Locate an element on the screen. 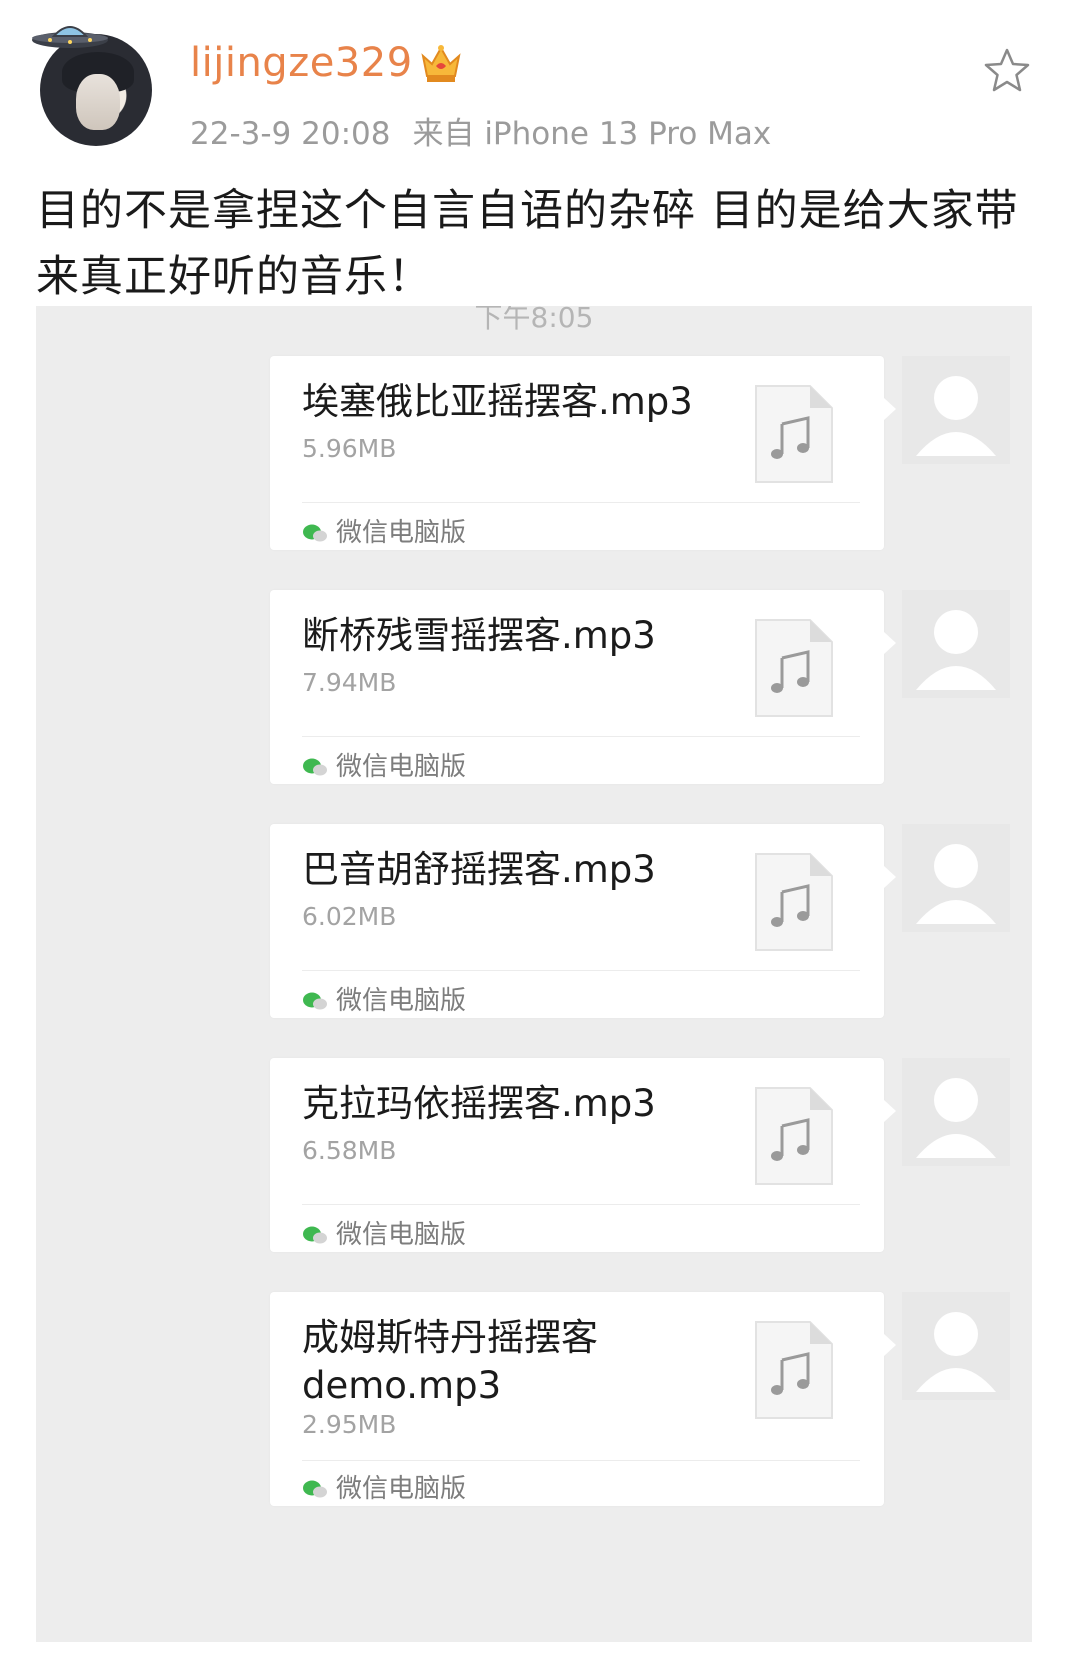 Image resolution: width=1080 pixels, height=1672 pixels. chat-message: 埃塞俄比亚摇摆客.mp3 5.96MB 微信电脑版 is located at coordinates (534, 456).